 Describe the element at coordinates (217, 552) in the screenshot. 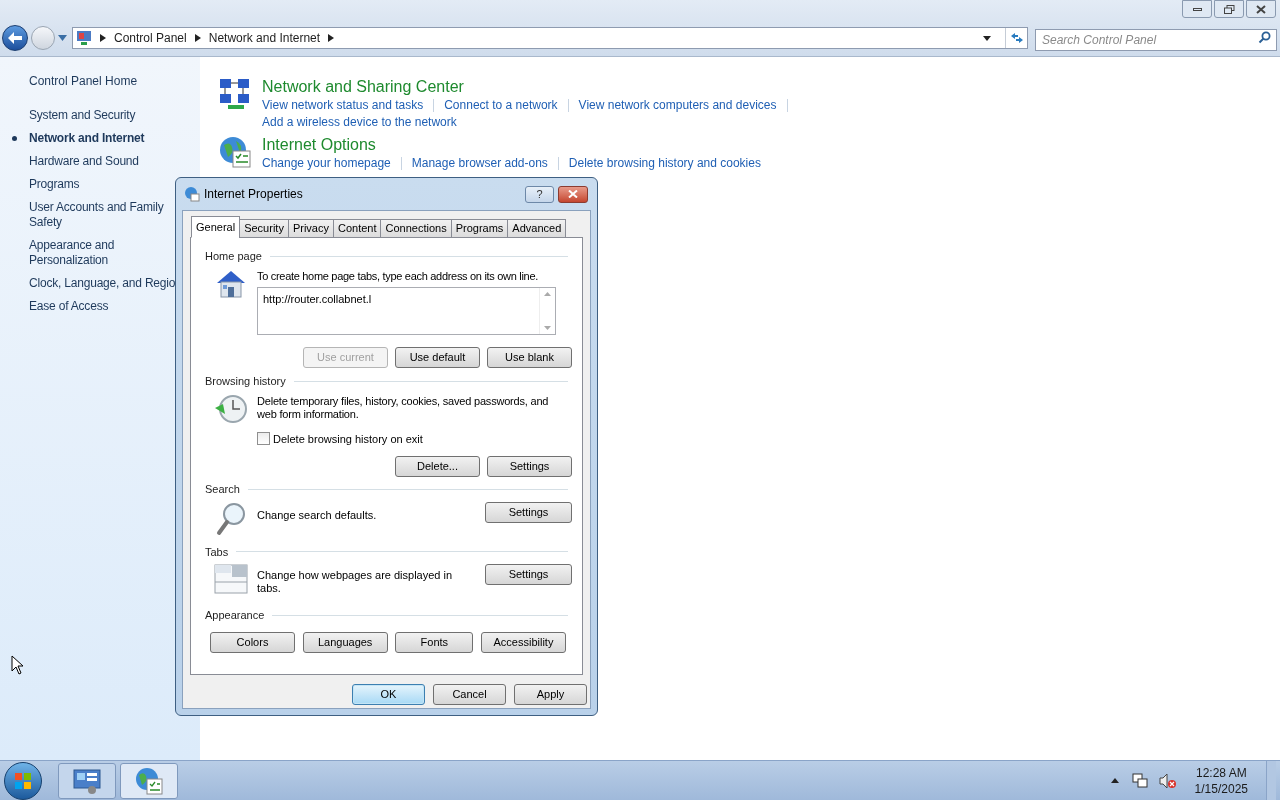

I see `section-heading: Tabs` at that location.